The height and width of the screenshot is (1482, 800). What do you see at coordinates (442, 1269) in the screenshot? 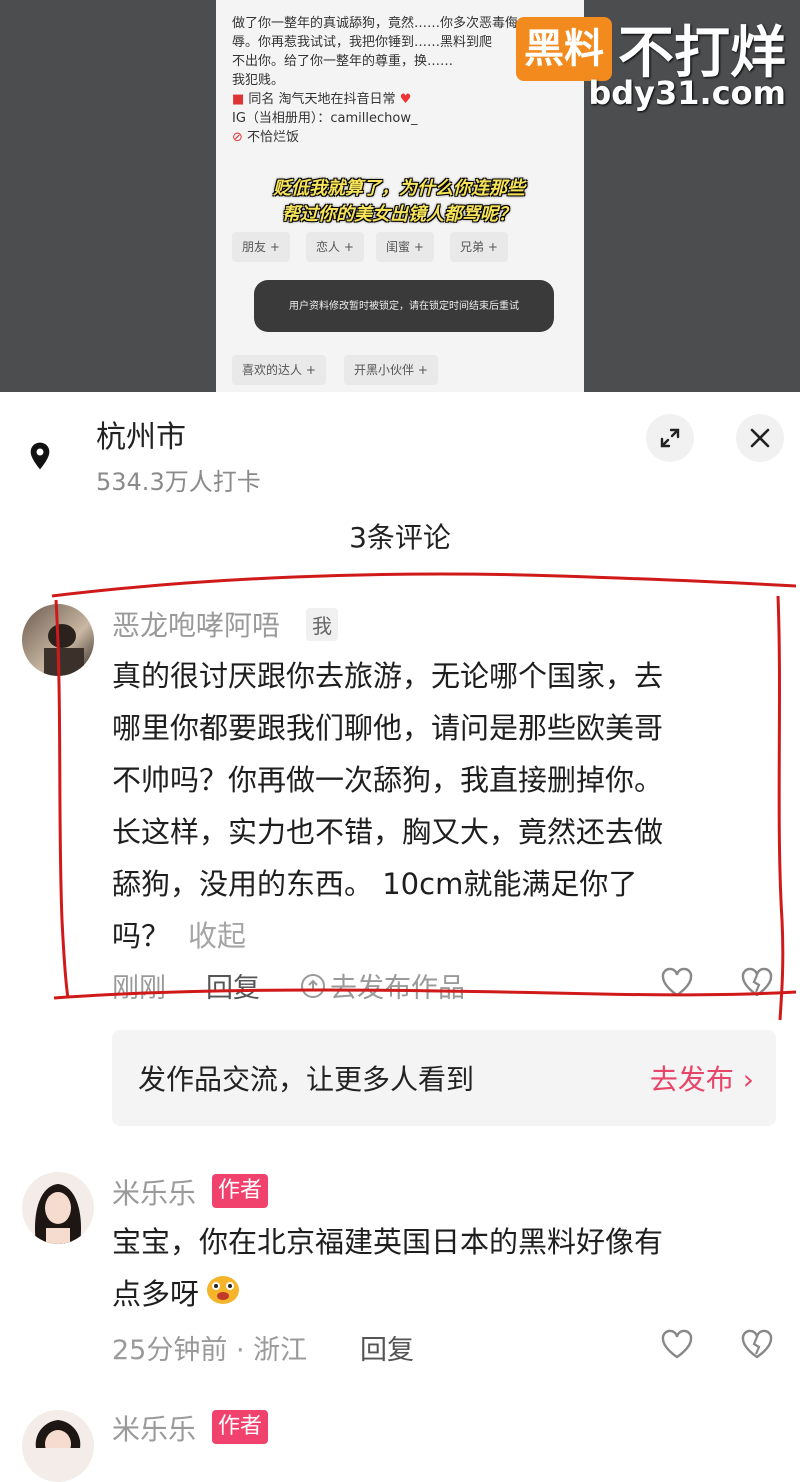
I see `comment-text: 宝宝，你在北京福建英国日本的黑料好像有 点多呀` at bounding box center [442, 1269].